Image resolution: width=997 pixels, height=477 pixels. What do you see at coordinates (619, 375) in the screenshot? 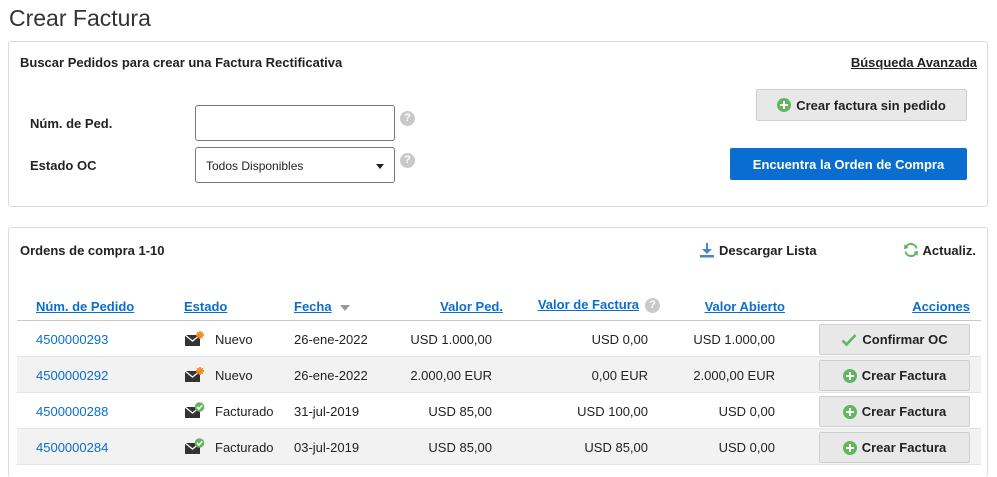
I see `invoice-value: 0,00 EUR` at bounding box center [619, 375].